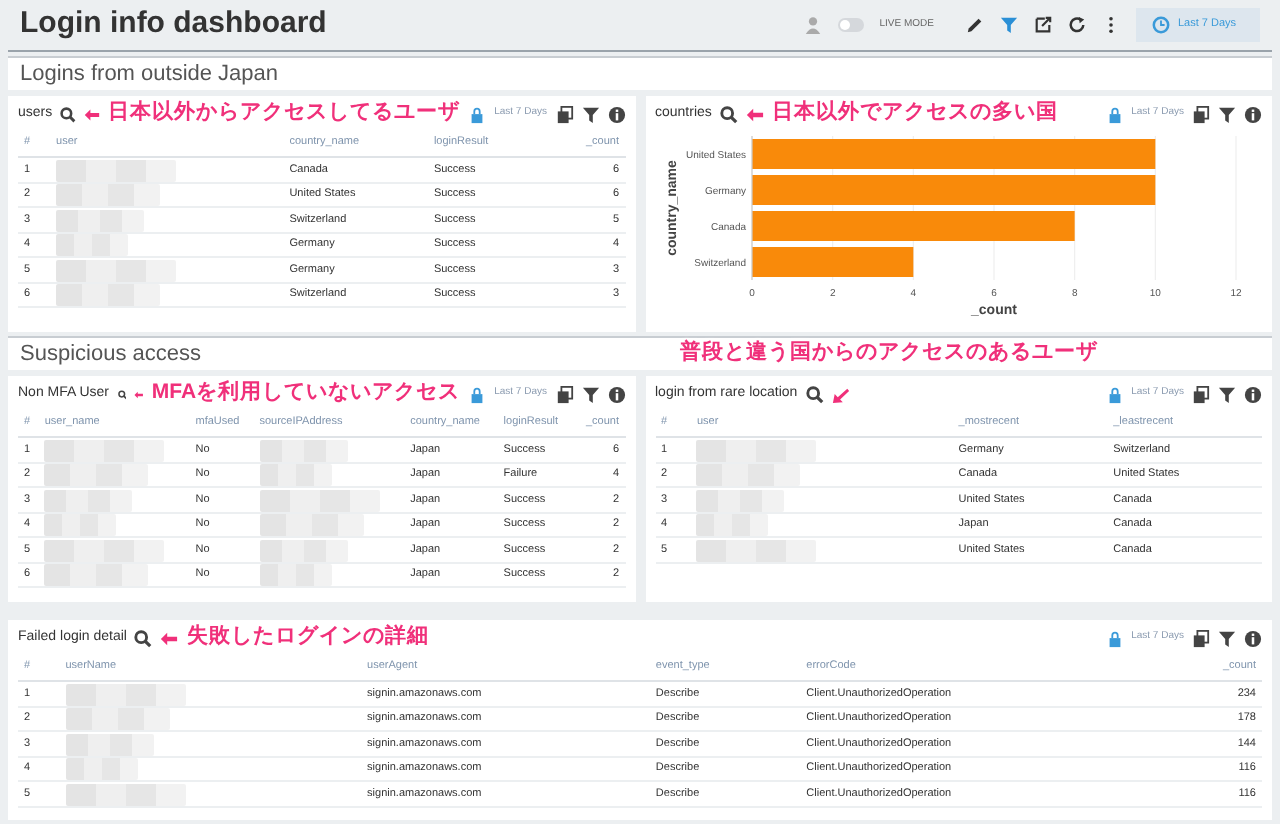  I want to click on annotation-text: 失敗したログインの詳細, so click(307, 637).